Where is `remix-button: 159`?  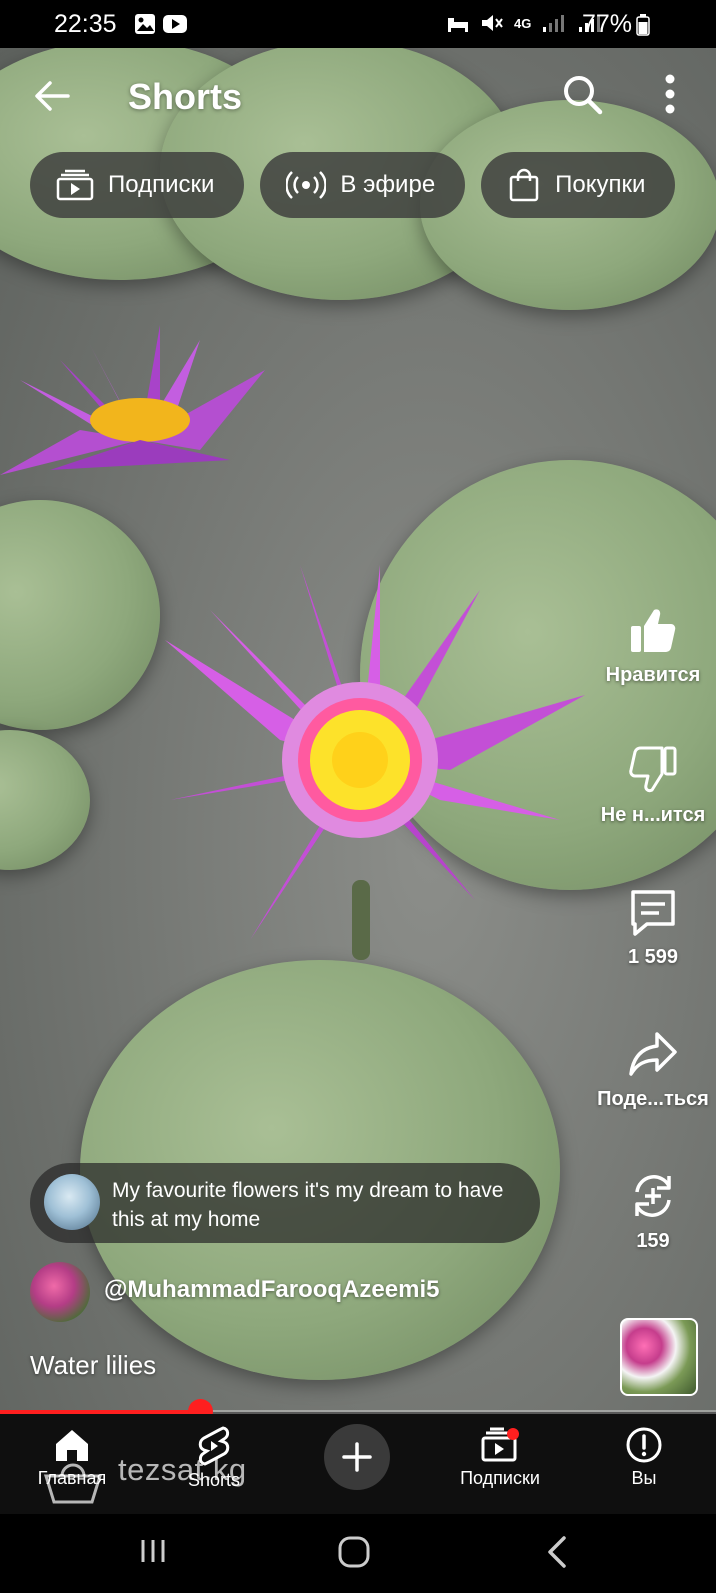
remix-button: 159 is located at coordinates (653, 1211).